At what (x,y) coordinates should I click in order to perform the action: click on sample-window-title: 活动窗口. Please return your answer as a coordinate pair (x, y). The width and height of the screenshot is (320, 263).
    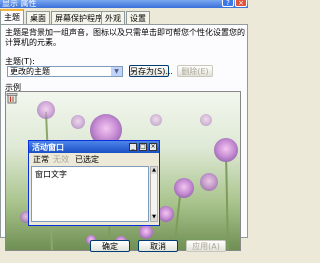
    Looking at the image, I should click on (48, 147).